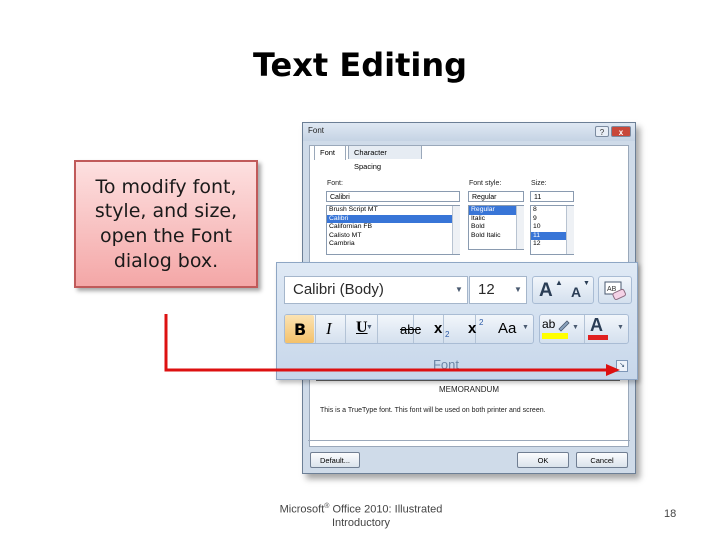  What do you see at coordinates (302, 509) in the screenshot?
I see `footer-prefix: Microsoft` at bounding box center [302, 509].